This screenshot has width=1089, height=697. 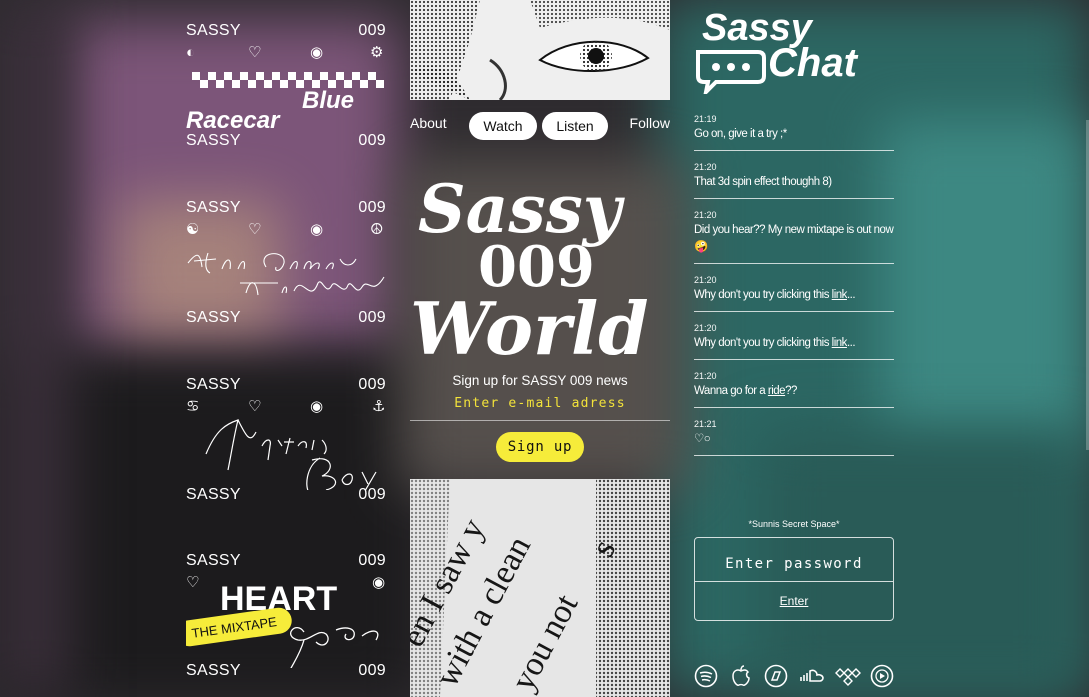 What do you see at coordinates (791, 391) in the screenshot?
I see `chat-text-suffix: ??` at bounding box center [791, 391].